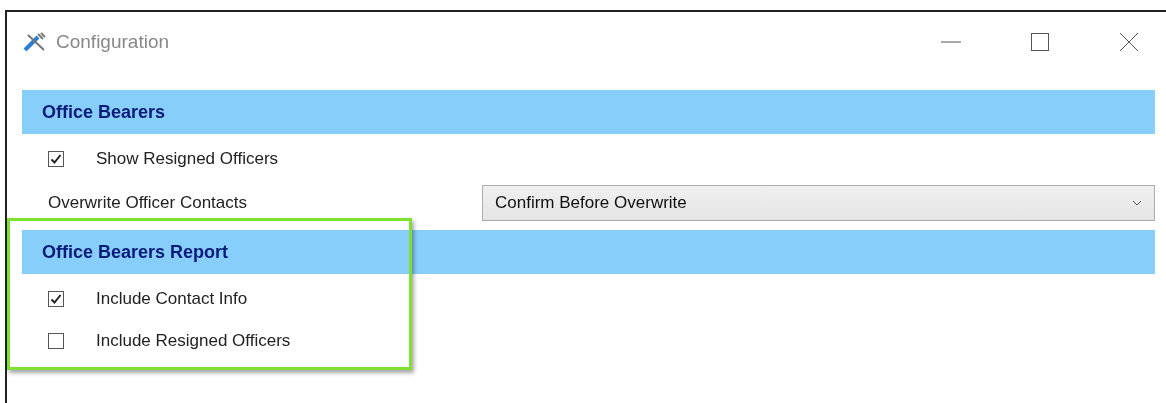 This screenshot has width=1166, height=403. I want to click on dropdown: Confirm Before Overwrite, so click(818, 203).